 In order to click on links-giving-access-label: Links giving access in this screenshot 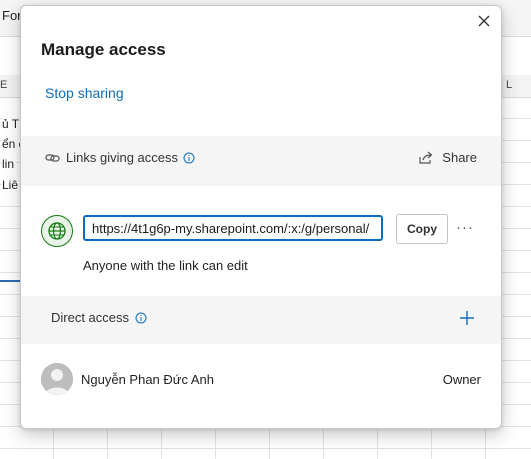, I will do `click(122, 157)`.